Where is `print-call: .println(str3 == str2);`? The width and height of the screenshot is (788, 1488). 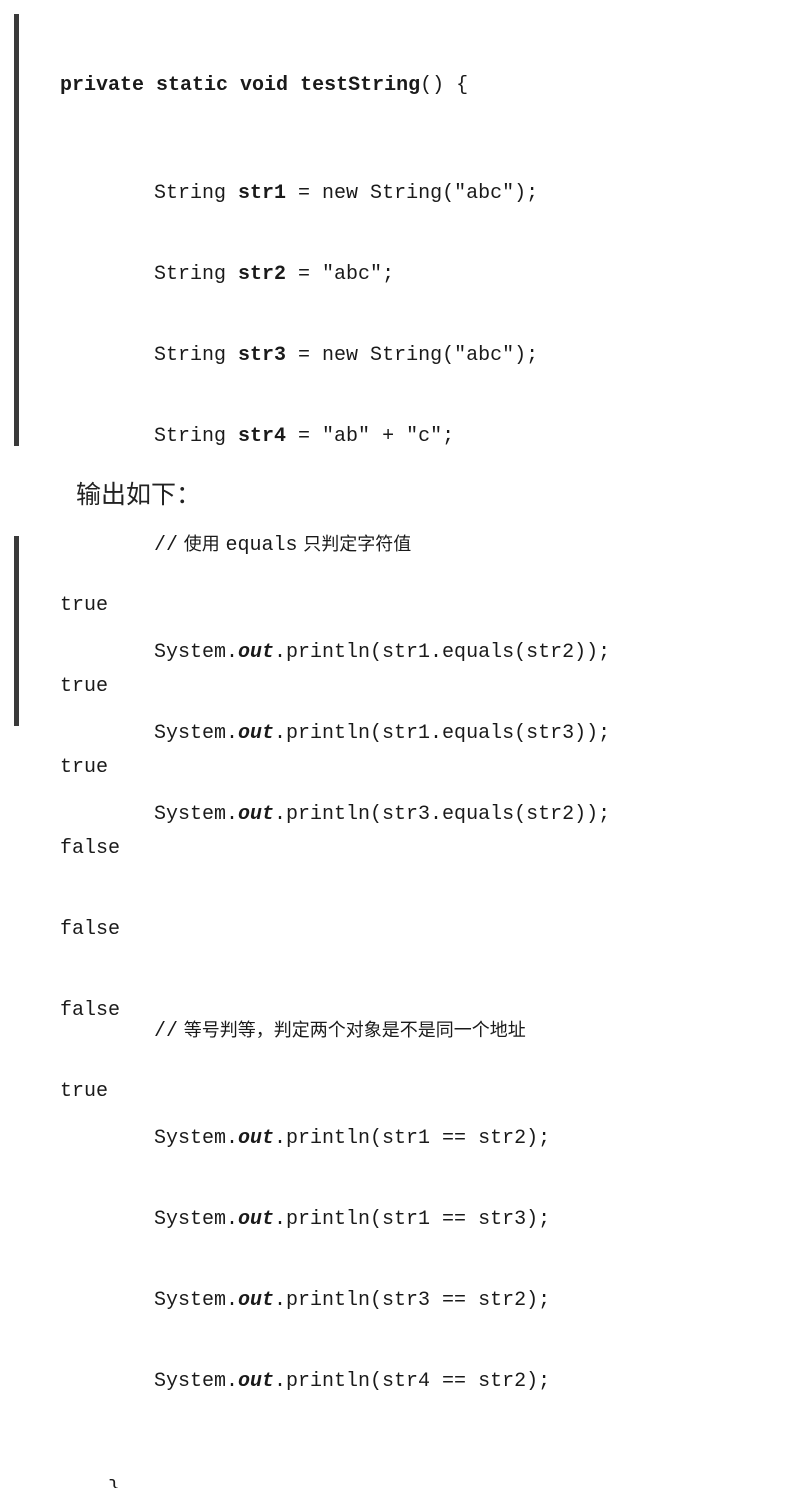 print-call: .println(str3 == str2); is located at coordinates (412, 1300).